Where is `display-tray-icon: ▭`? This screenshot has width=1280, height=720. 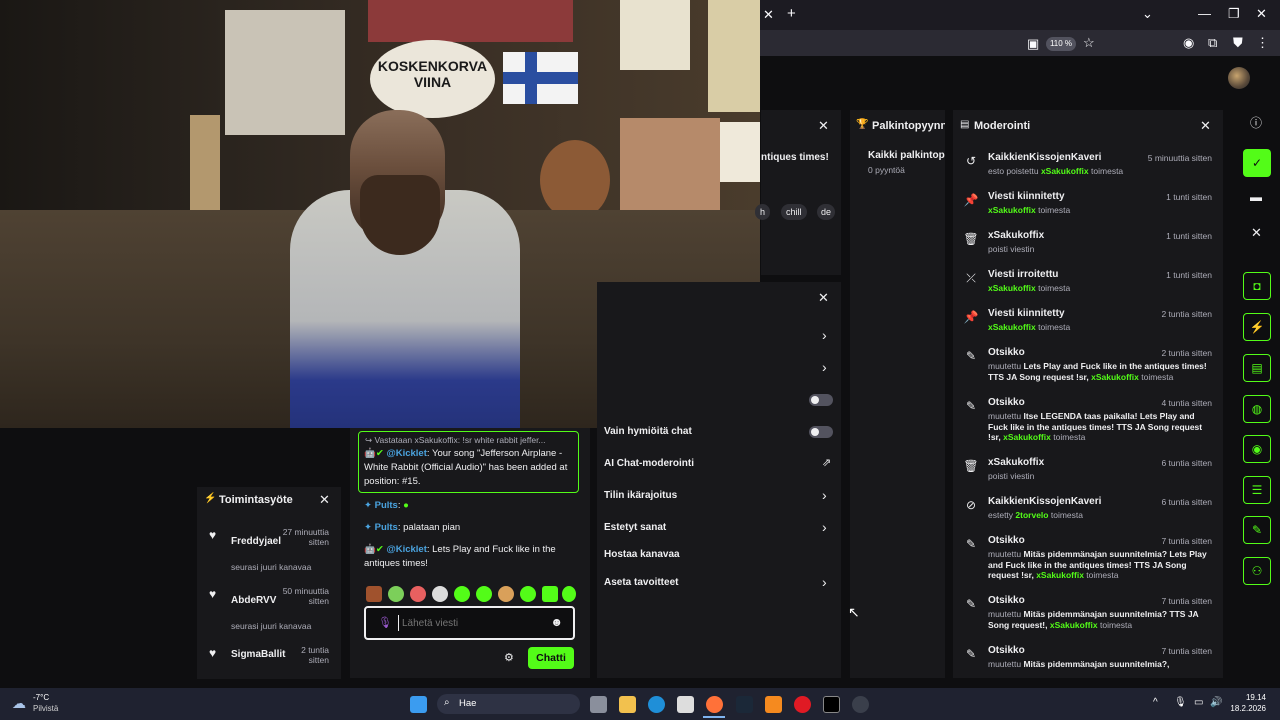
display-tray-icon: ▭ is located at coordinates (1198, 702).